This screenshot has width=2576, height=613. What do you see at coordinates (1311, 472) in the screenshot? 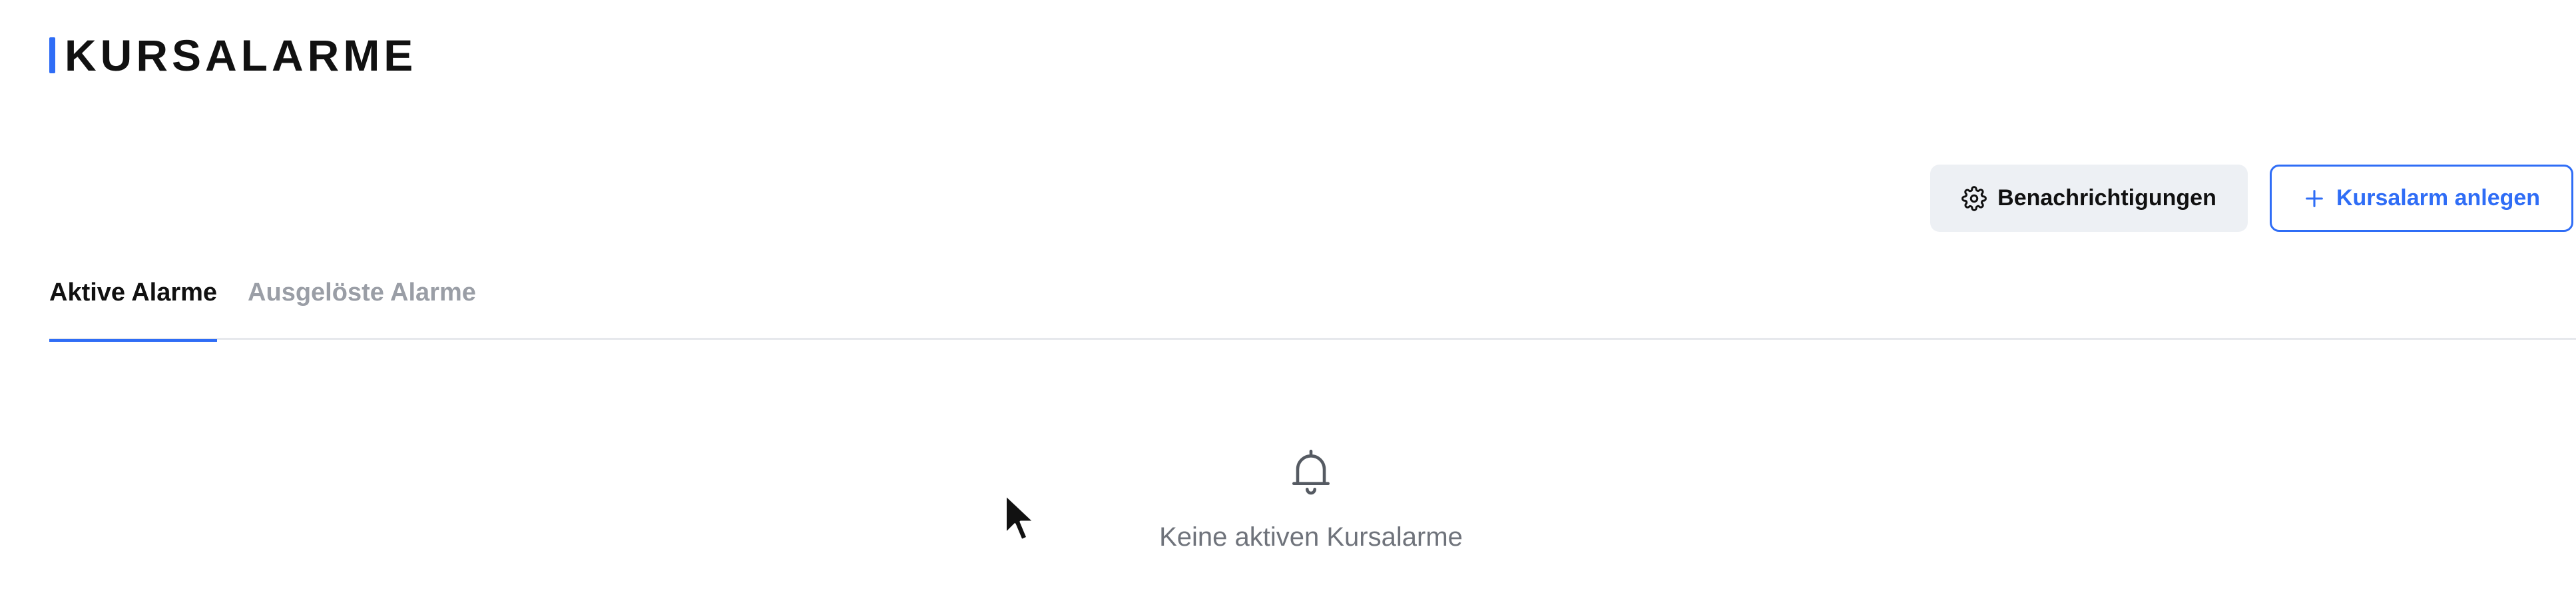
I see `bell-icon` at bounding box center [1311, 472].